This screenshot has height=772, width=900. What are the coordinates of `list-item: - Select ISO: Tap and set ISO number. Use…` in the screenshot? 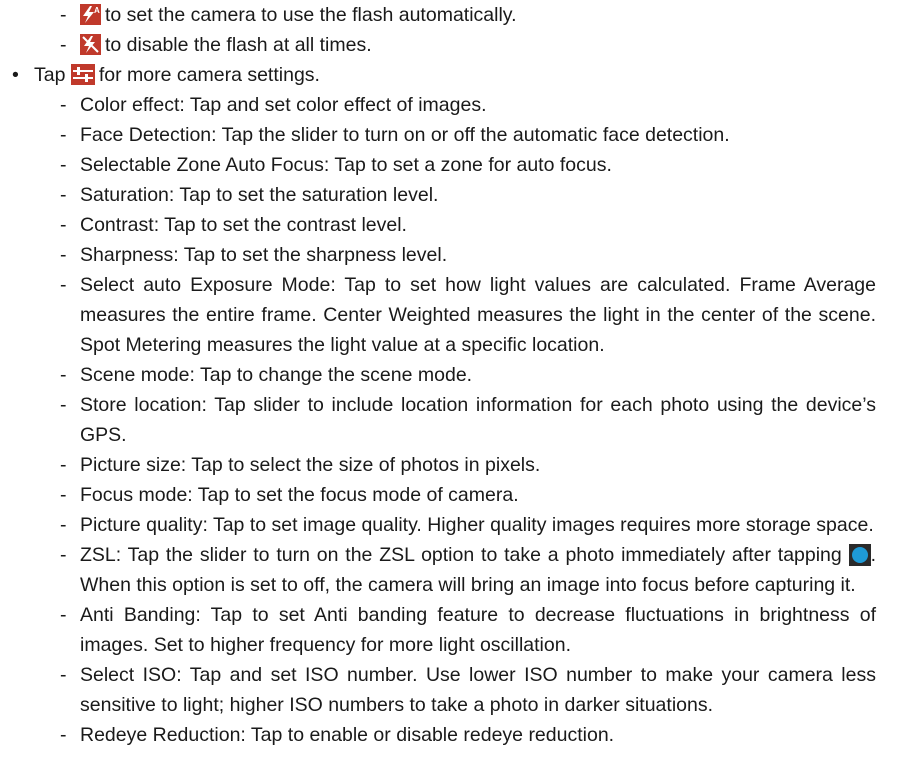 It's located at (450, 690).